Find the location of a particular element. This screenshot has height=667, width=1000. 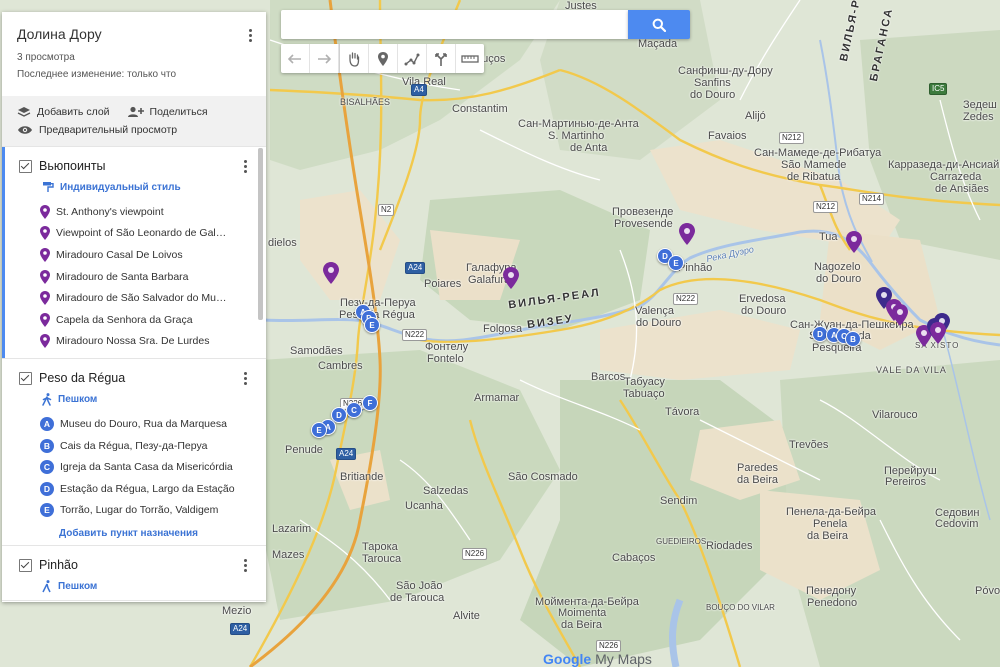

share-button: Поделиться is located at coordinates (167, 112).